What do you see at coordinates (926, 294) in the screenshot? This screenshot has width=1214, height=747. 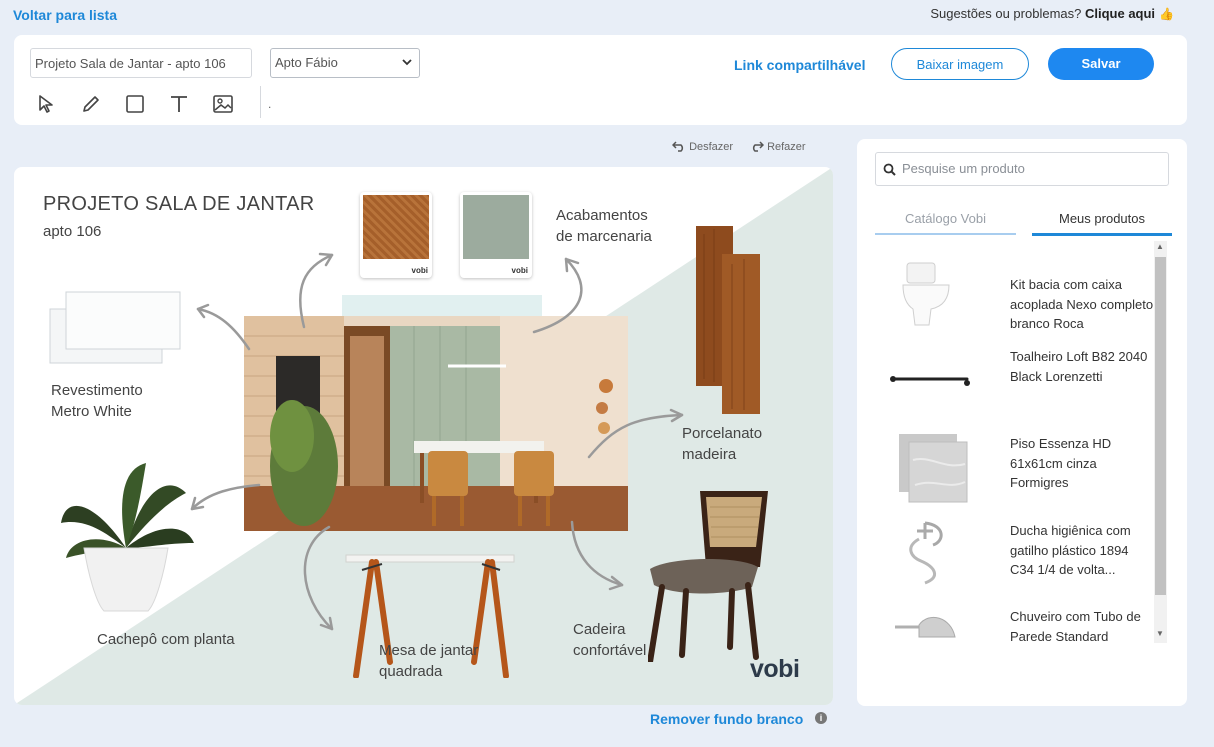 I see `toilet-icon` at bounding box center [926, 294].